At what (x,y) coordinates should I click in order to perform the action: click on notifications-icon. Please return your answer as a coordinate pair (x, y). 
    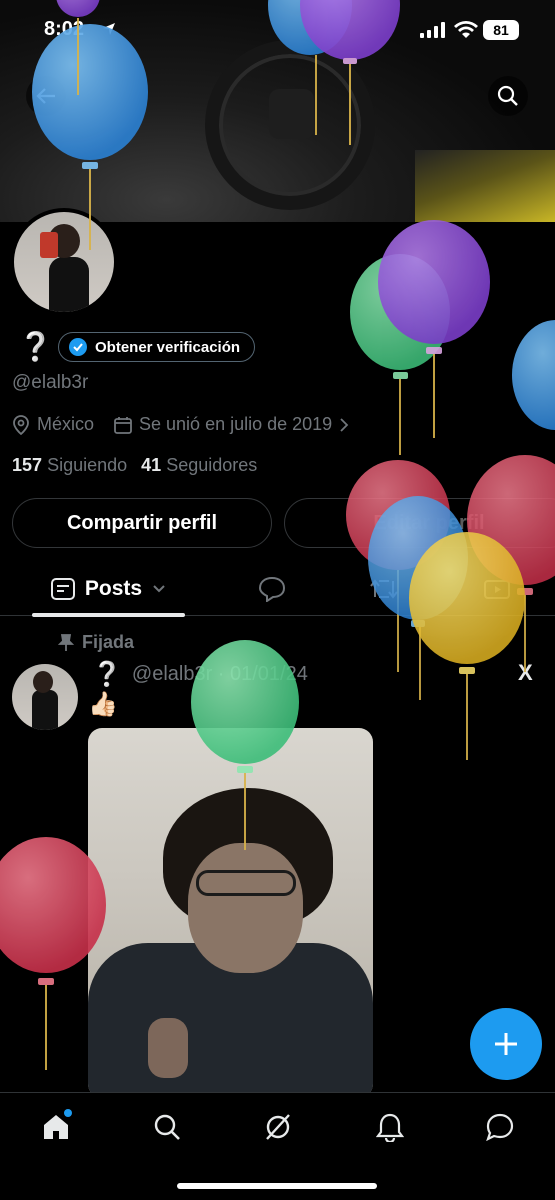
    Looking at the image, I should click on (390, 1127).